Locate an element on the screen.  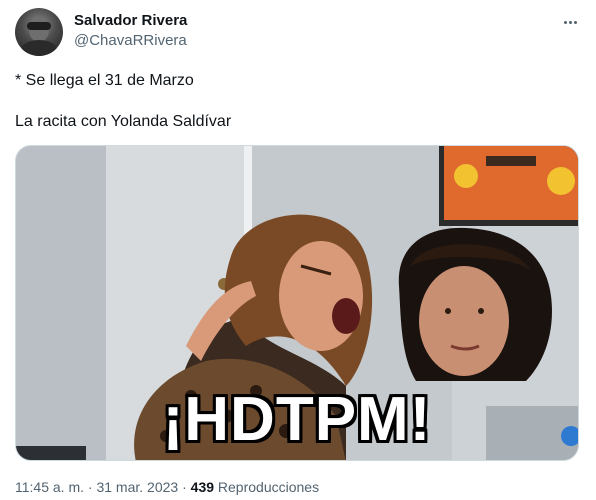
avatar-glasses is located at coordinates (39, 26).